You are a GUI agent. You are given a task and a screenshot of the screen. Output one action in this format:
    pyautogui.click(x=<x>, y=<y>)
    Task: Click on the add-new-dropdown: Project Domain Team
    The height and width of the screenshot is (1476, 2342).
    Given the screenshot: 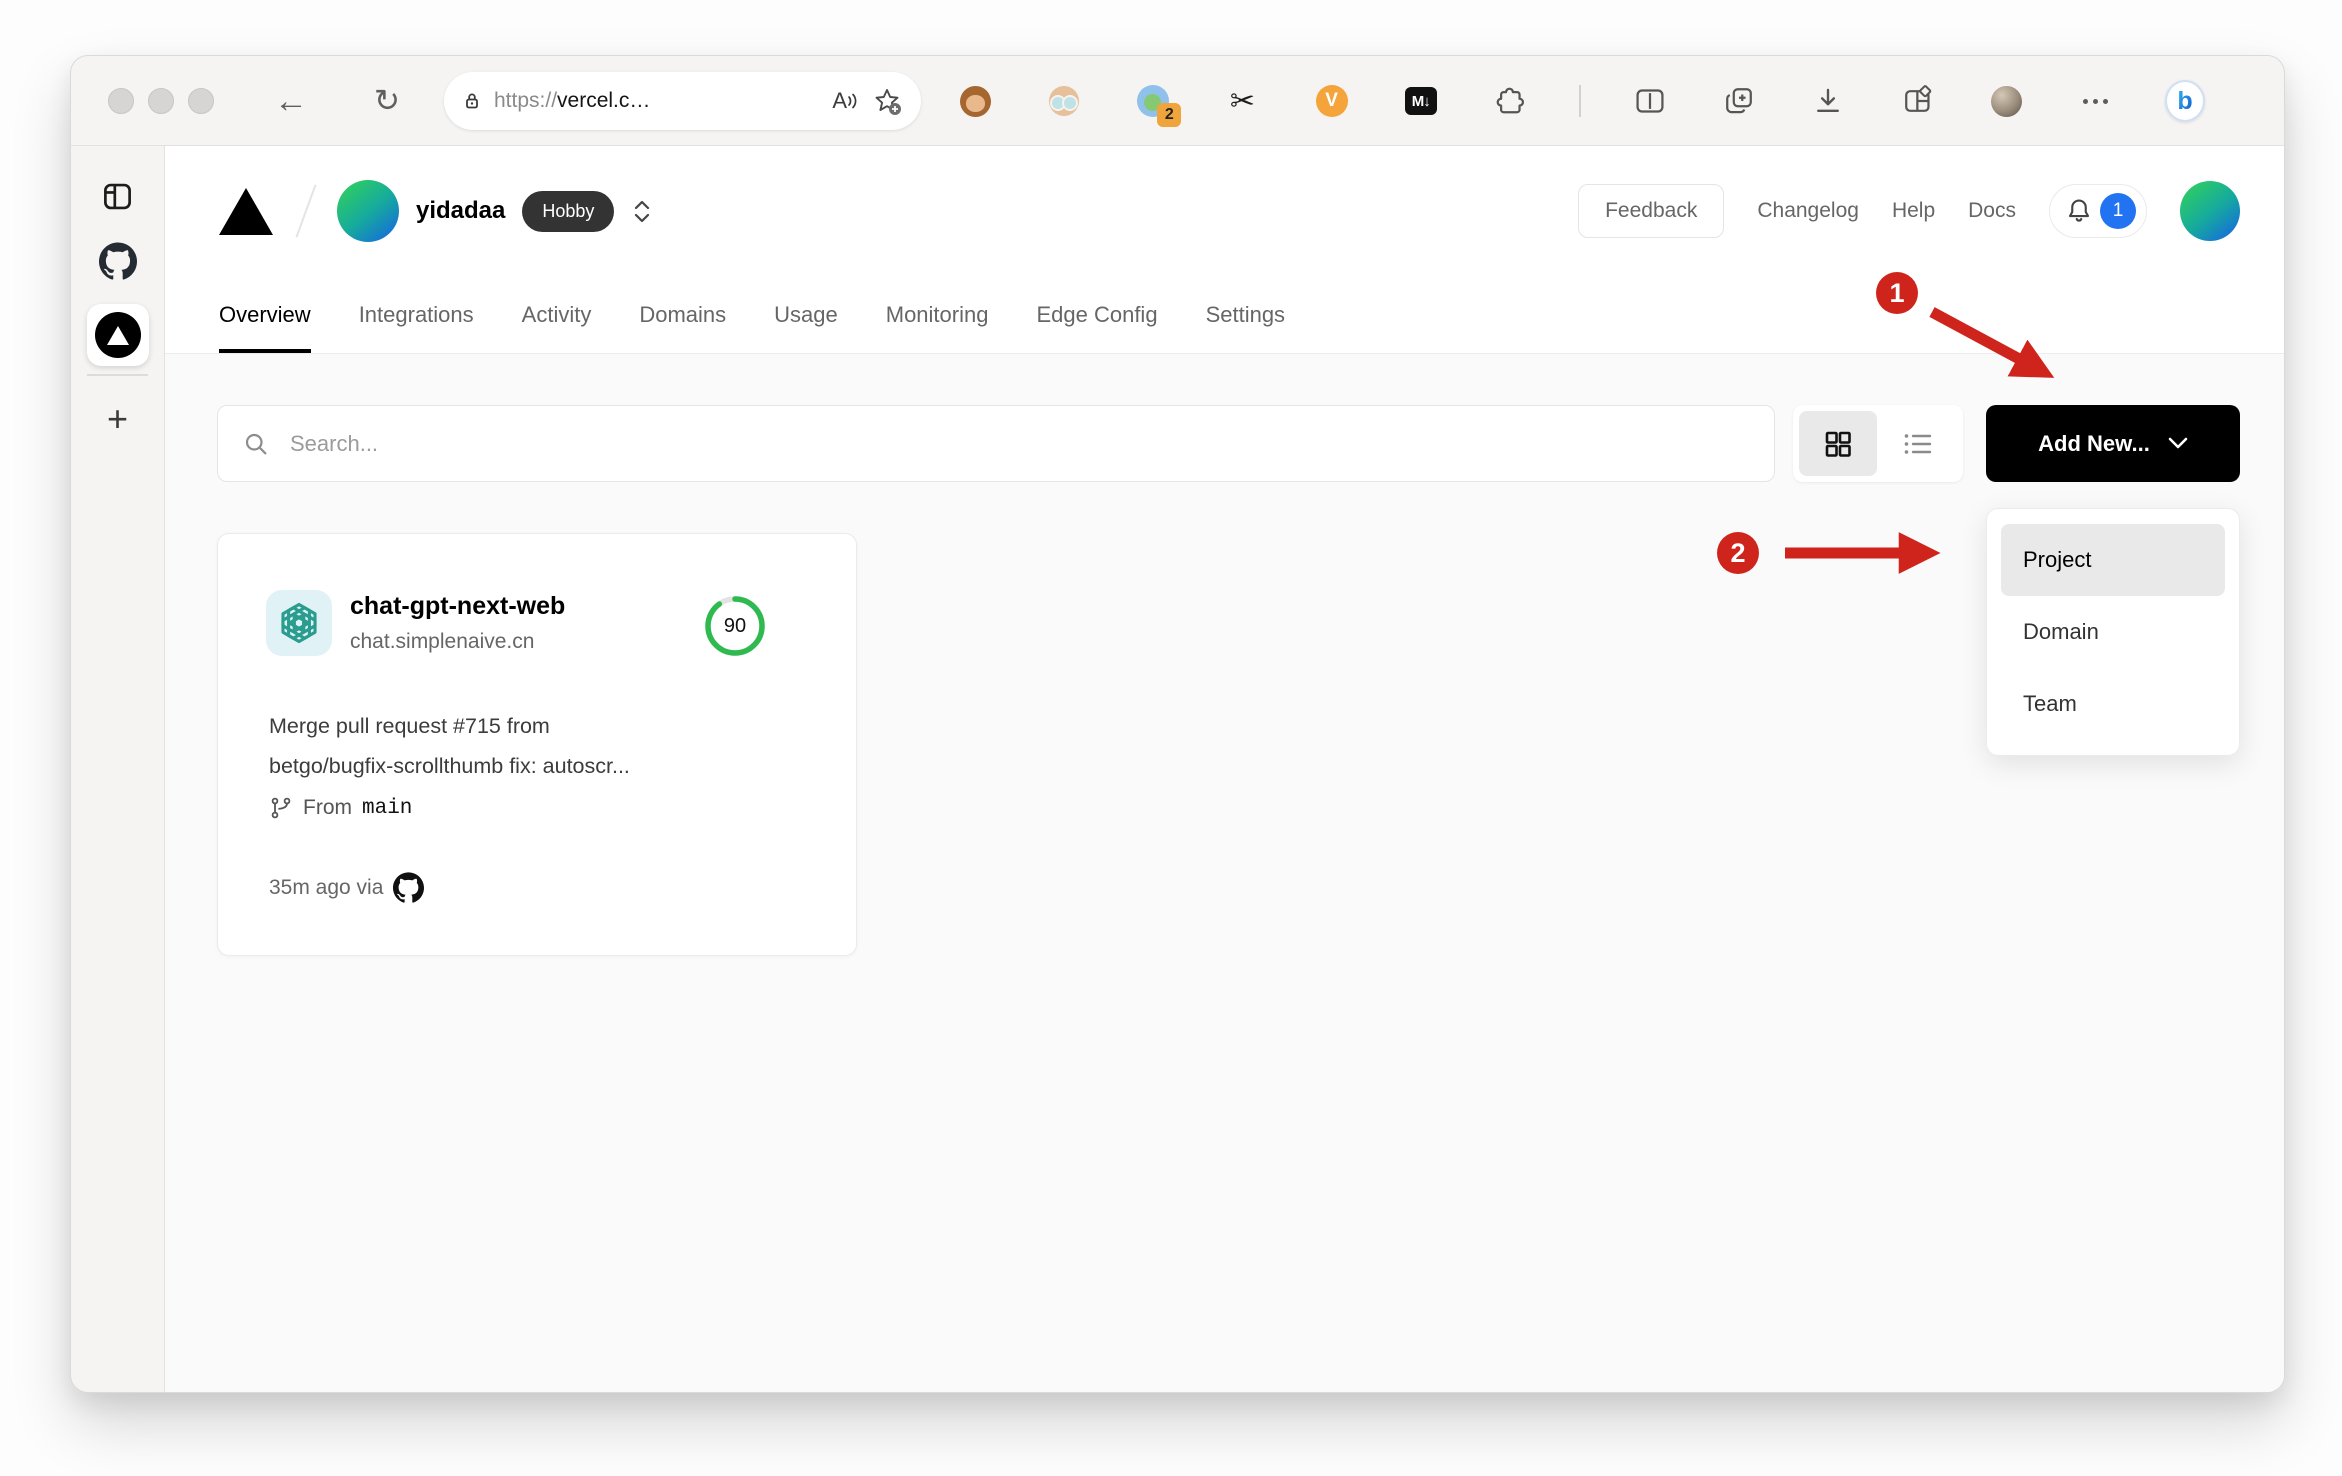 What is the action you would take?
    pyautogui.click(x=2113, y=632)
    